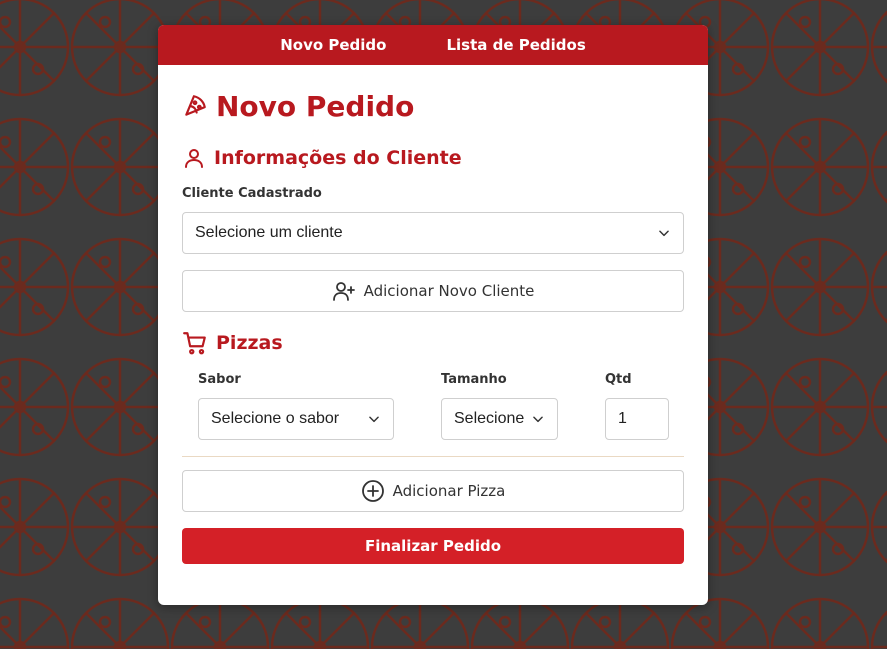 The image size is (887, 649). What do you see at coordinates (433, 106) in the screenshot?
I see `page-title: Novo Pedido` at bounding box center [433, 106].